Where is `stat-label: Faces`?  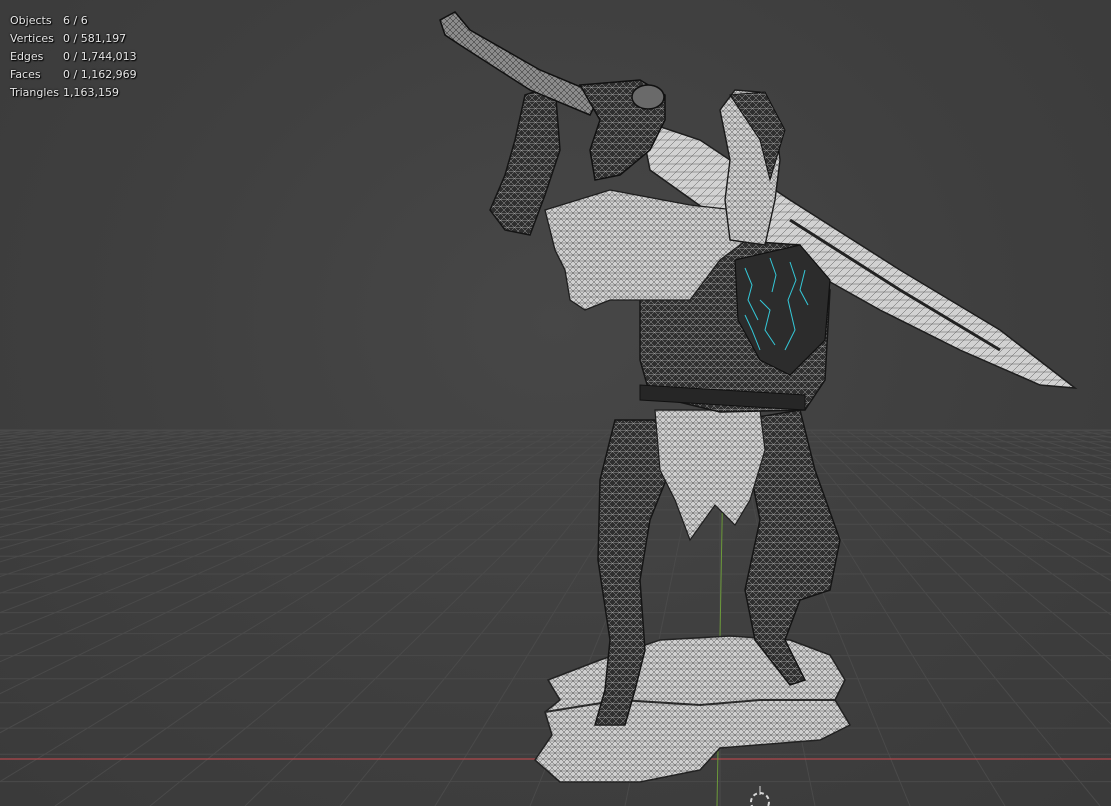
stat-label: Faces is located at coordinates (25, 74).